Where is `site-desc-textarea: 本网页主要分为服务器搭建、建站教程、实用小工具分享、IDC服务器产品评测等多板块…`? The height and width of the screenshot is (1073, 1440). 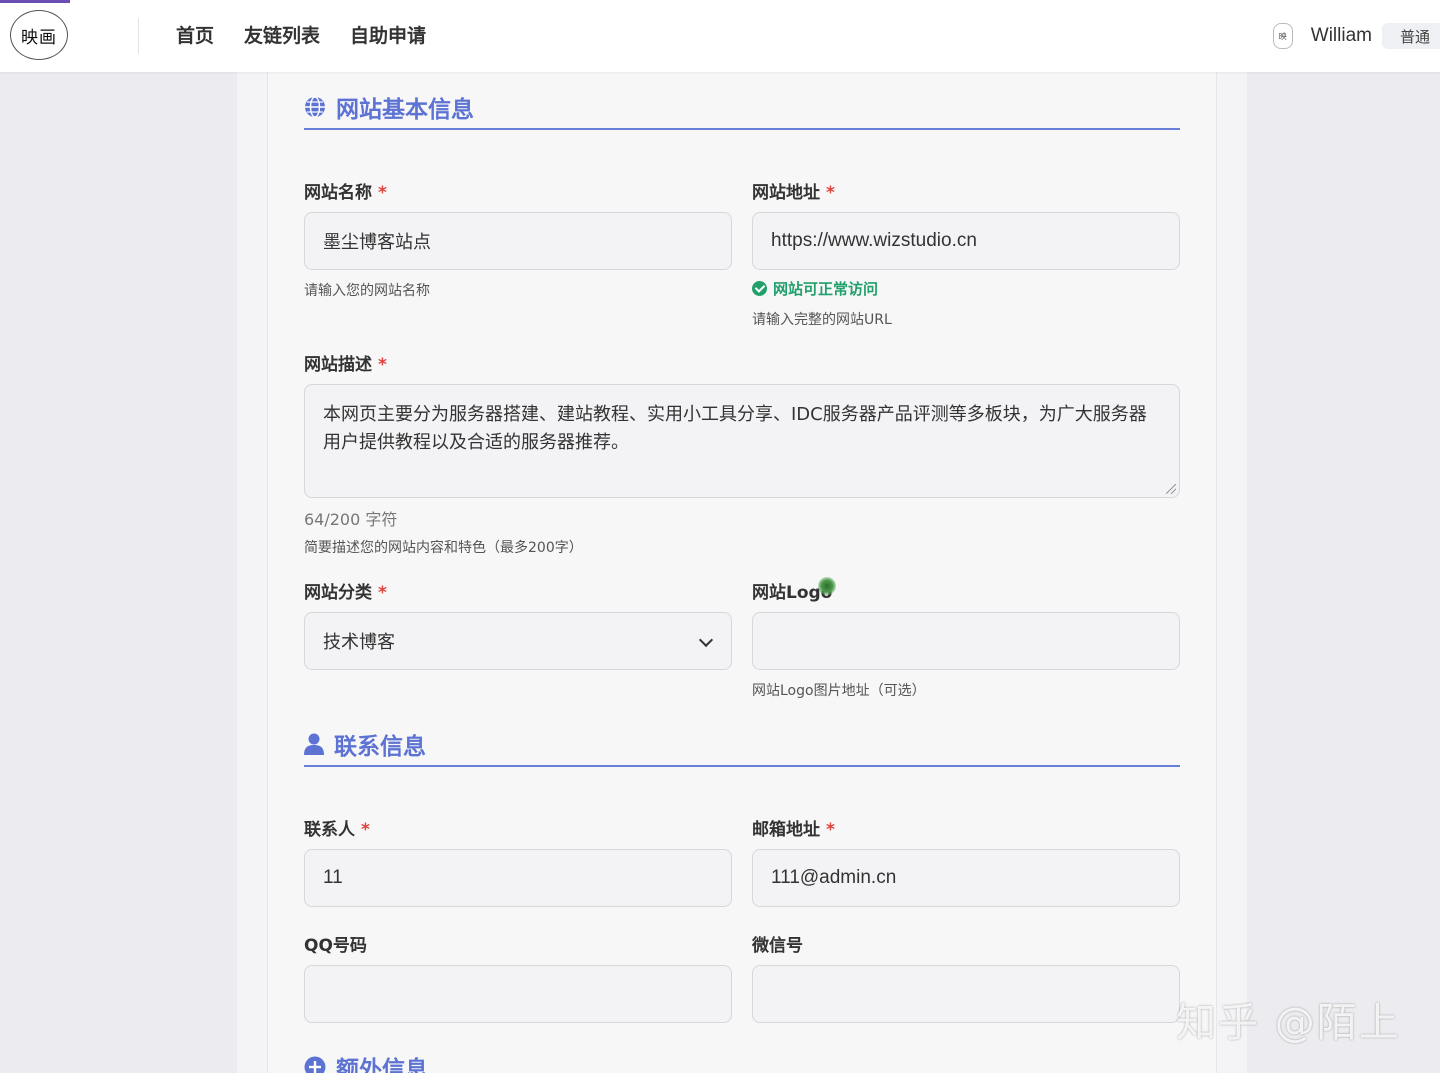
site-desc-textarea: 本网页主要分为服务器搭建、建站教程、实用小工具分享、IDC服务器产品评测等多板块… is located at coordinates (742, 441).